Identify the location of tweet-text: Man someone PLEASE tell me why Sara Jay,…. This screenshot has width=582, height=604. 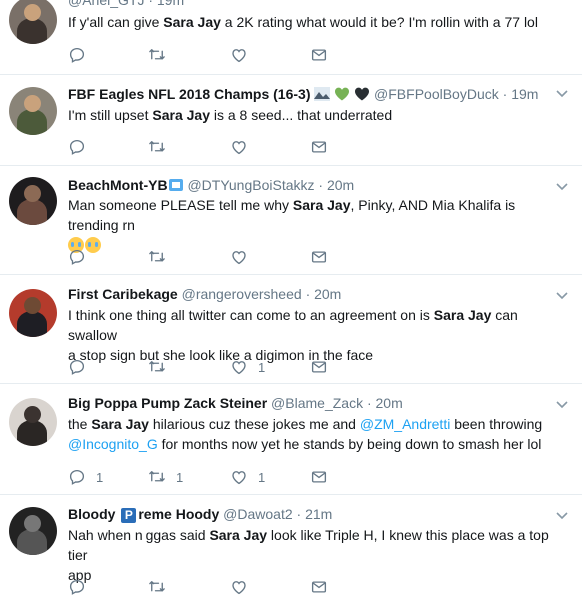
(318, 225).